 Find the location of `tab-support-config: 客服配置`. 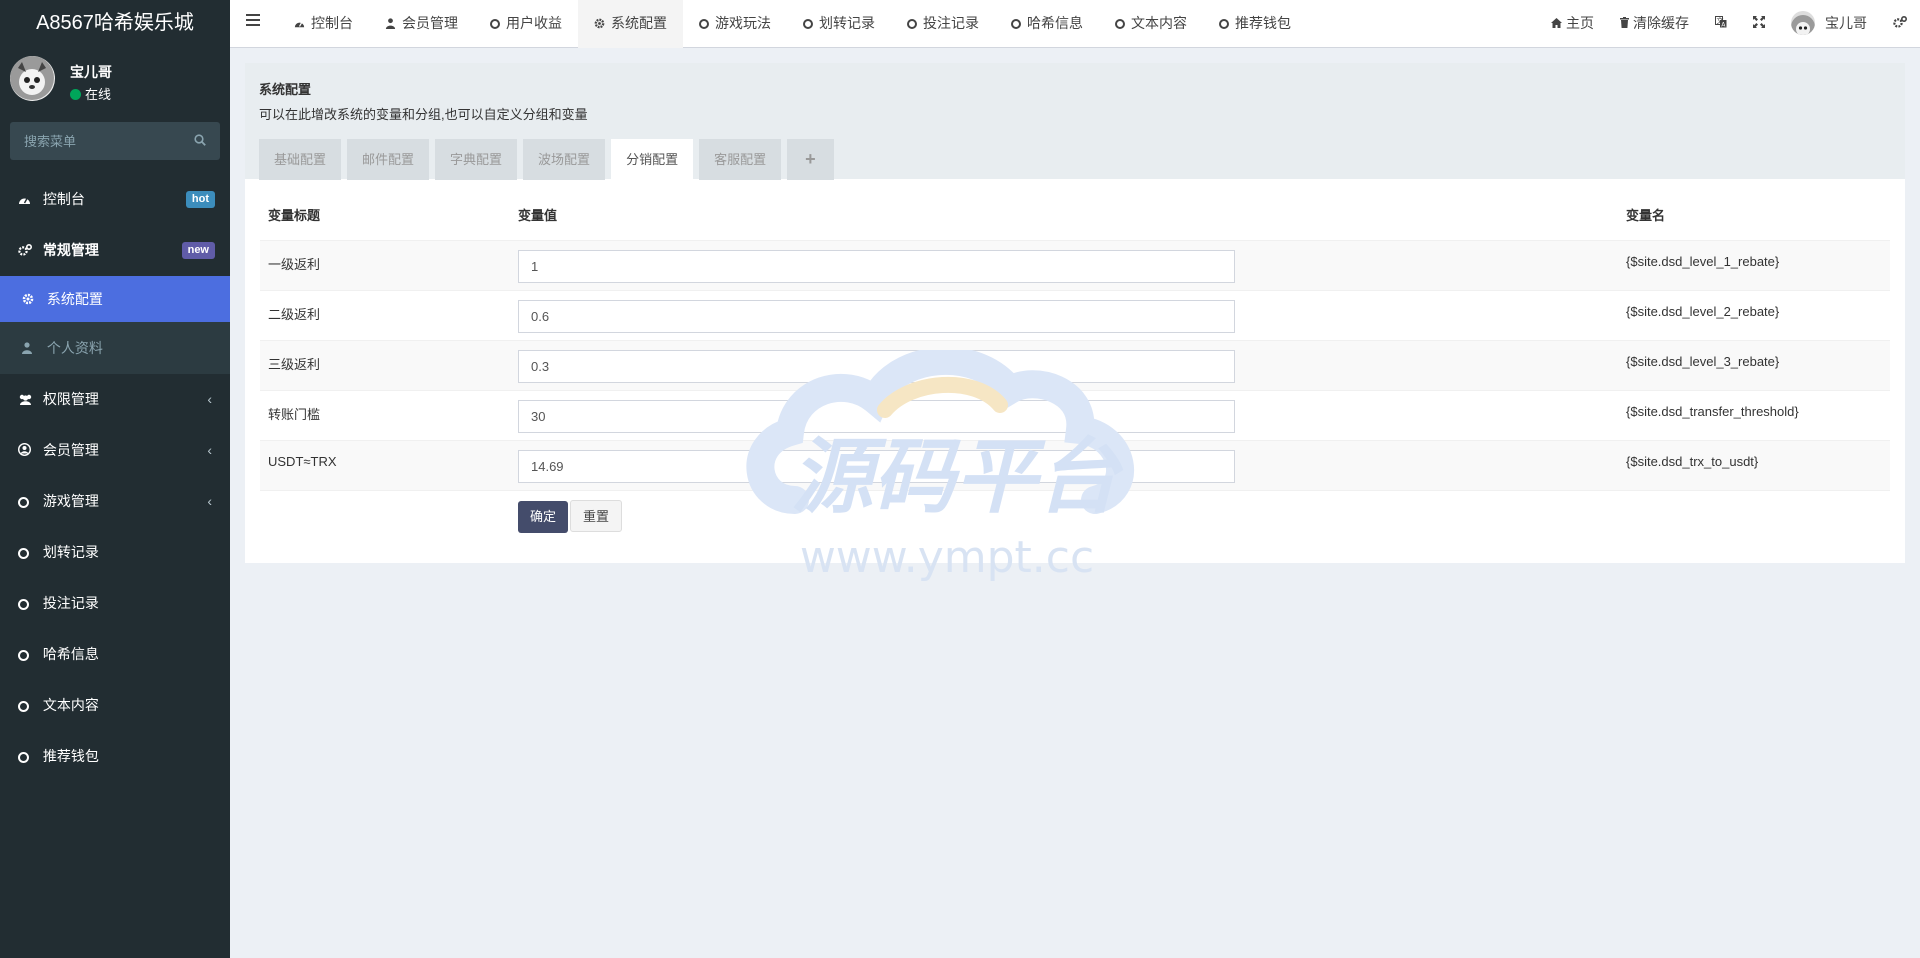

tab-support-config: 客服配置 is located at coordinates (740, 159).